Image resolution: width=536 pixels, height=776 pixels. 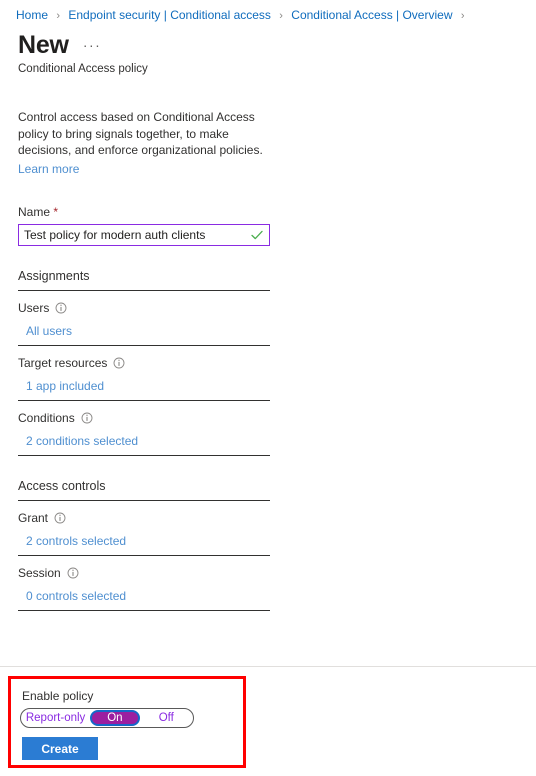 I want to click on name-input-wrapper, so click(x=144, y=234).